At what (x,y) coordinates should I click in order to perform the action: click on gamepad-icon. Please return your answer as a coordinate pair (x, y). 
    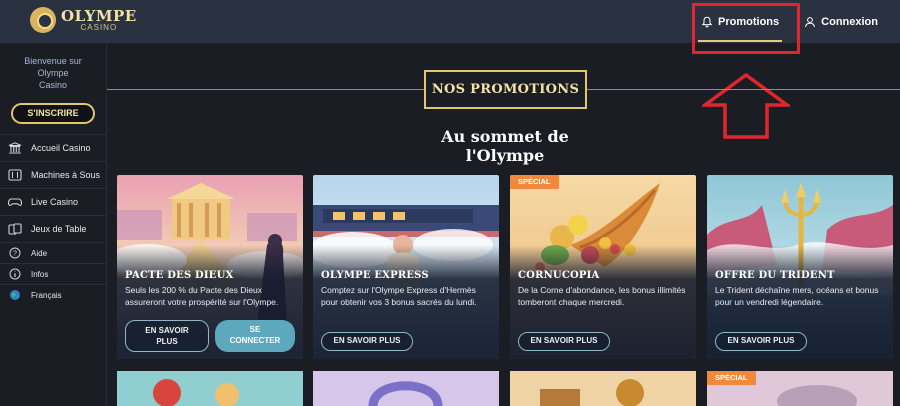
    Looking at the image, I should click on (14, 202).